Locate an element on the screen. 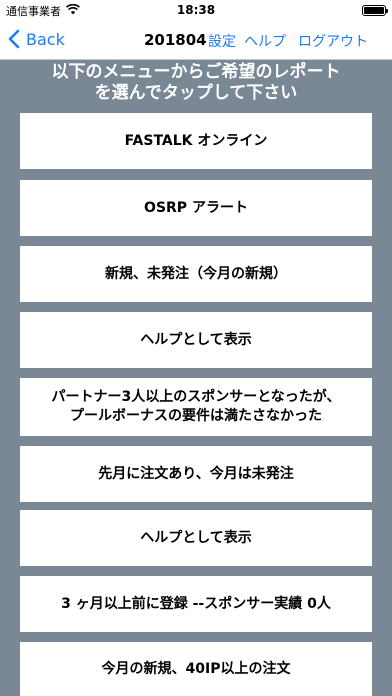 This screenshot has height=696, width=392. menu-item-label: 3 ヶ月以上前に登録 --スポンサー実績 0人 is located at coordinates (196, 603).